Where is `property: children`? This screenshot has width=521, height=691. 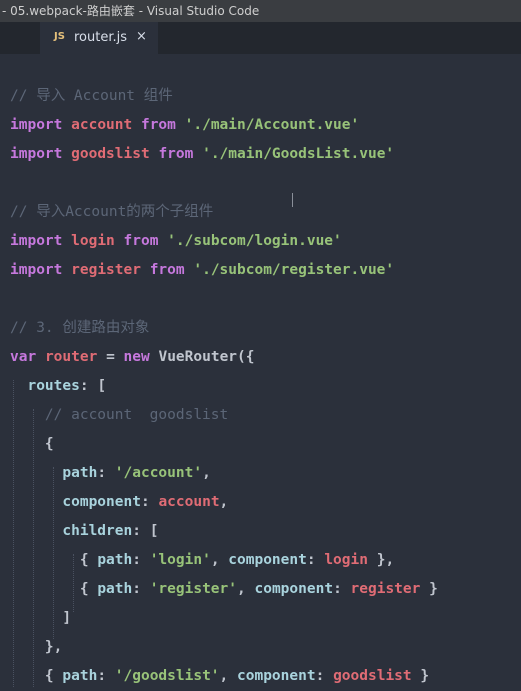 property: children is located at coordinates (97, 531).